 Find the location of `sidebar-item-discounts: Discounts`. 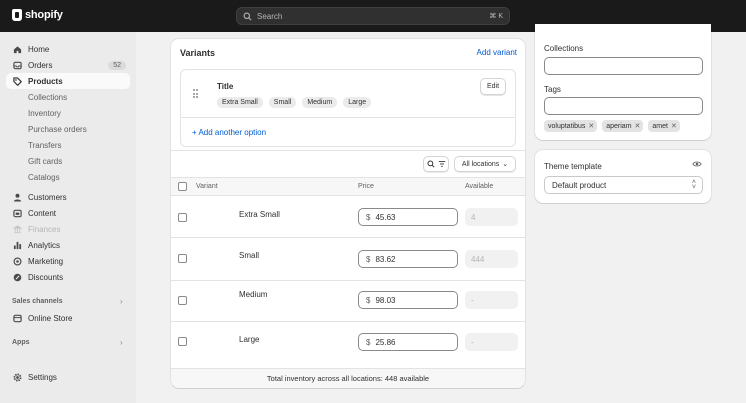

sidebar-item-discounts: Discounts is located at coordinates (68, 277).